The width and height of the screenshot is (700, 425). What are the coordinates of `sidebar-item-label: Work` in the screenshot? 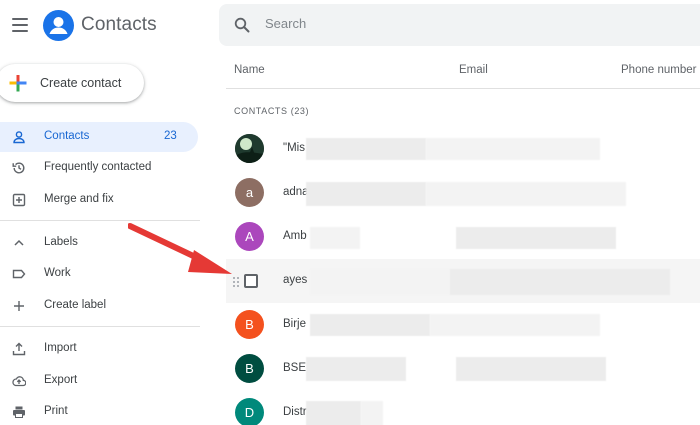 It's located at (57, 273).